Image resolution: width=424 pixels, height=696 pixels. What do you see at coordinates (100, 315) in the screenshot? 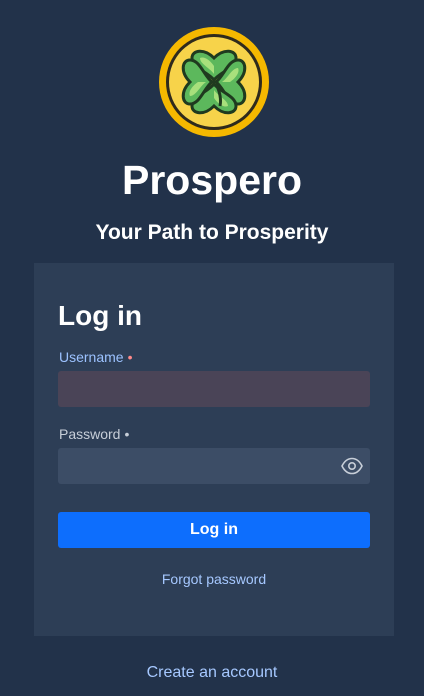
I see `login-title: Log in` at bounding box center [100, 315].